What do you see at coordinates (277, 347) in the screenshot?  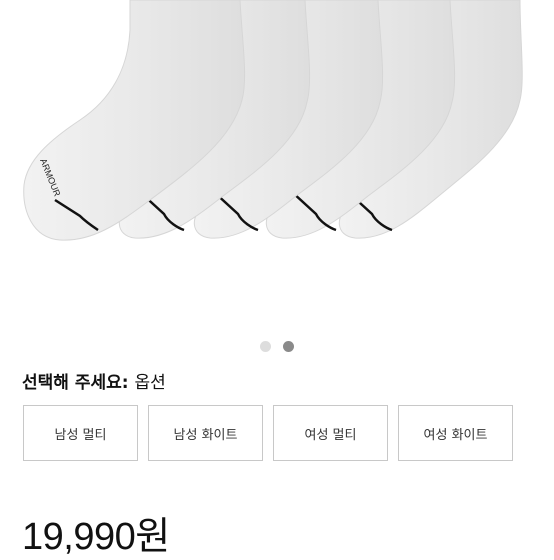 I see `carousel-dots` at bounding box center [277, 347].